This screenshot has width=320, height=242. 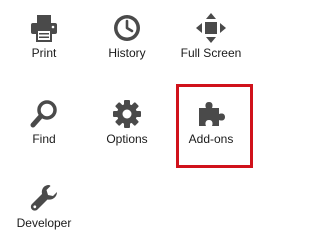 What do you see at coordinates (44, 198) in the screenshot?
I see `wrench-icon` at bounding box center [44, 198].